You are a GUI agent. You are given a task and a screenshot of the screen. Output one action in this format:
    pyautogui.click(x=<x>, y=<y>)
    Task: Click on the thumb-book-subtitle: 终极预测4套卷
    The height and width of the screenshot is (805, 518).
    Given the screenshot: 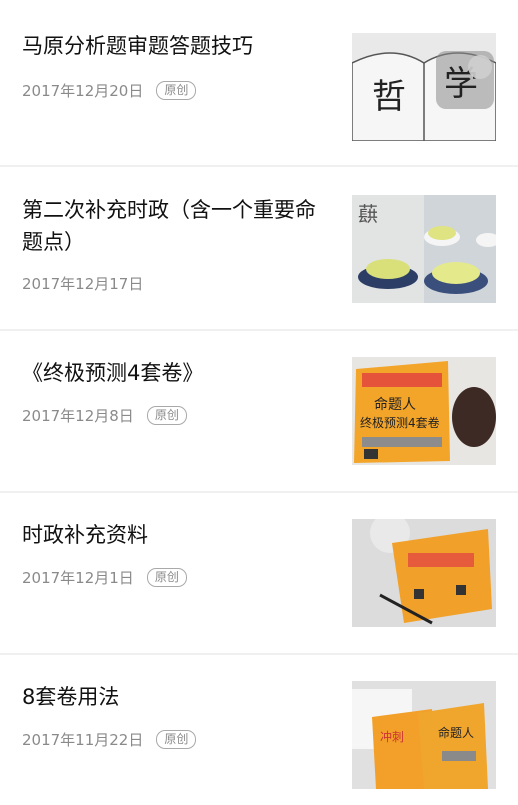 What is the action you would take?
    pyautogui.click(x=400, y=422)
    